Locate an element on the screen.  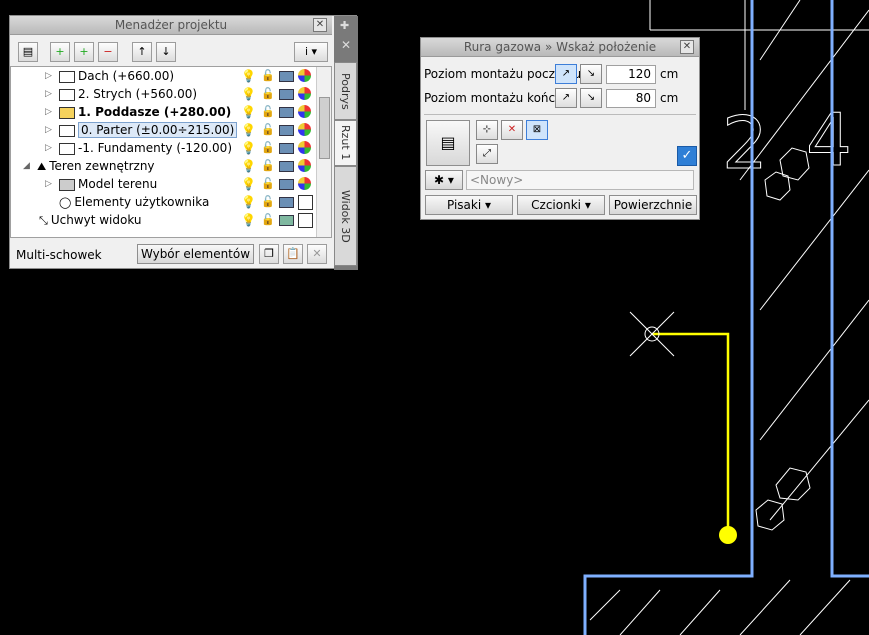
element-selection-dropdown: Wybór elementów ▾ is located at coordinates (195, 261).